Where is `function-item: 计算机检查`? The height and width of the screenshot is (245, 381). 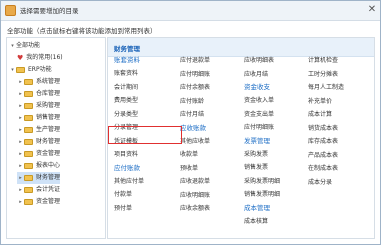
function-item: 计算机检查 is located at coordinates (326, 61).